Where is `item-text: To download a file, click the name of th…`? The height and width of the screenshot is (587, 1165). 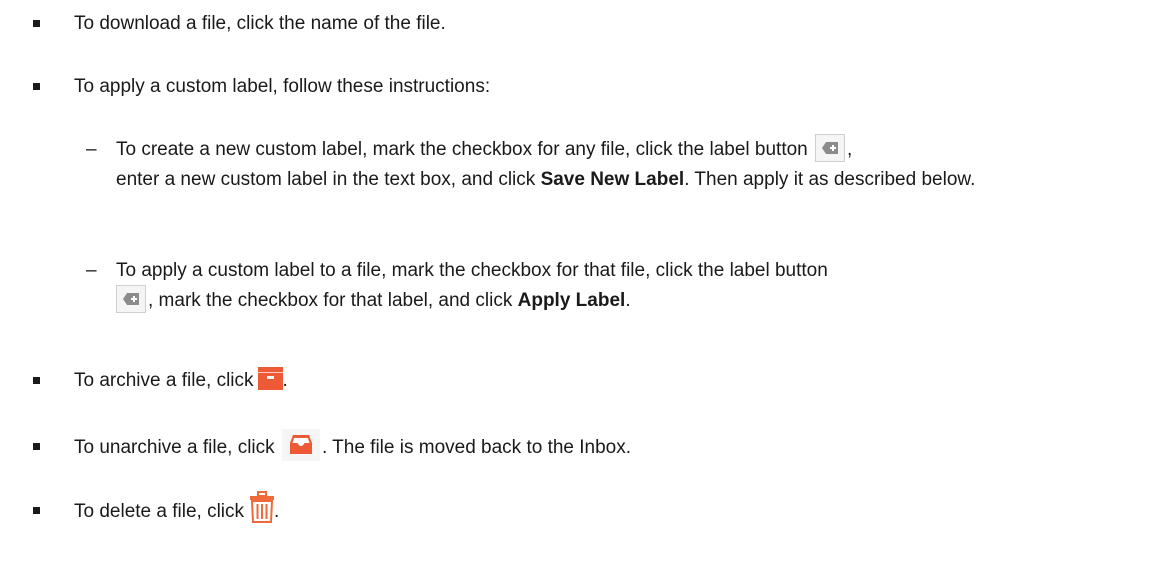 item-text: To download a file, click the name of th… is located at coordinates (260, 23).